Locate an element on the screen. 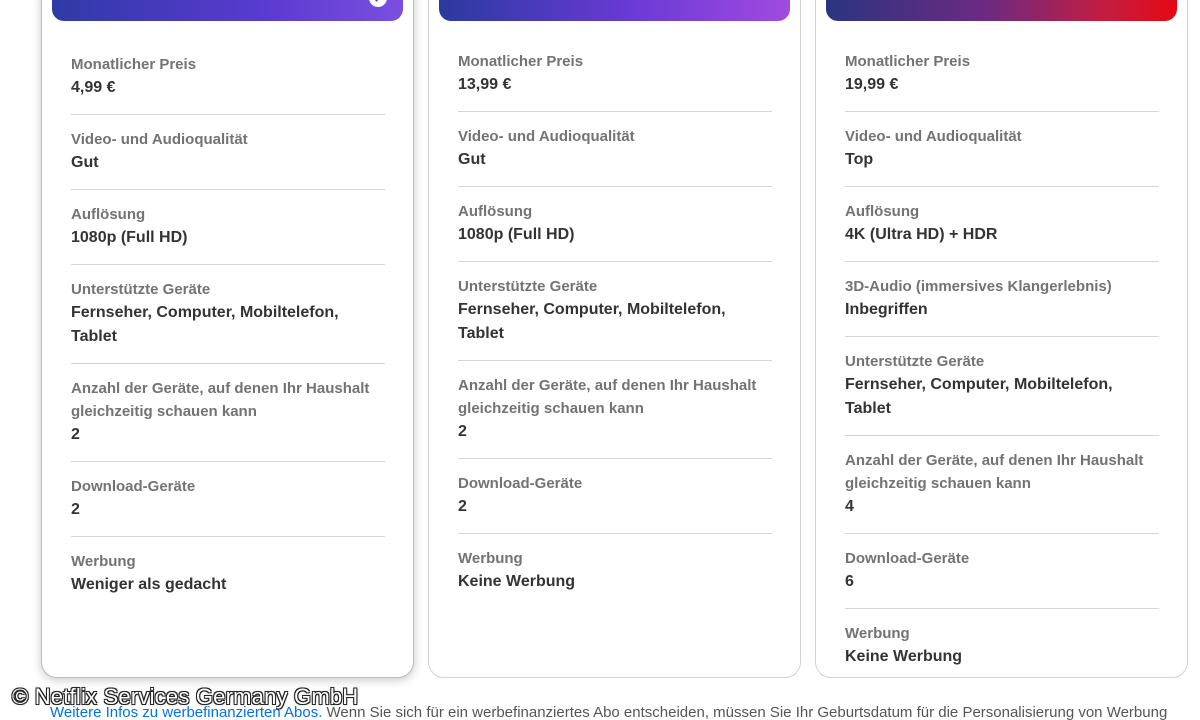 The height and width of the screenshot is (720, 1200). check-circle-icon is located at coordinates (378, 3).